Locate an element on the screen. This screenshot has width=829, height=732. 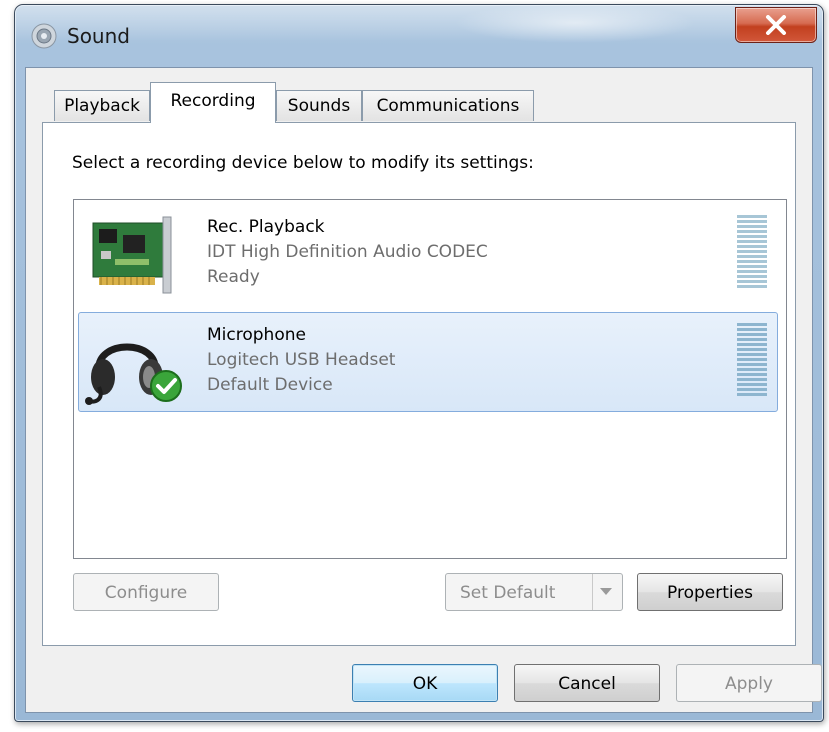
close-button is located at coordinates (776, 25).